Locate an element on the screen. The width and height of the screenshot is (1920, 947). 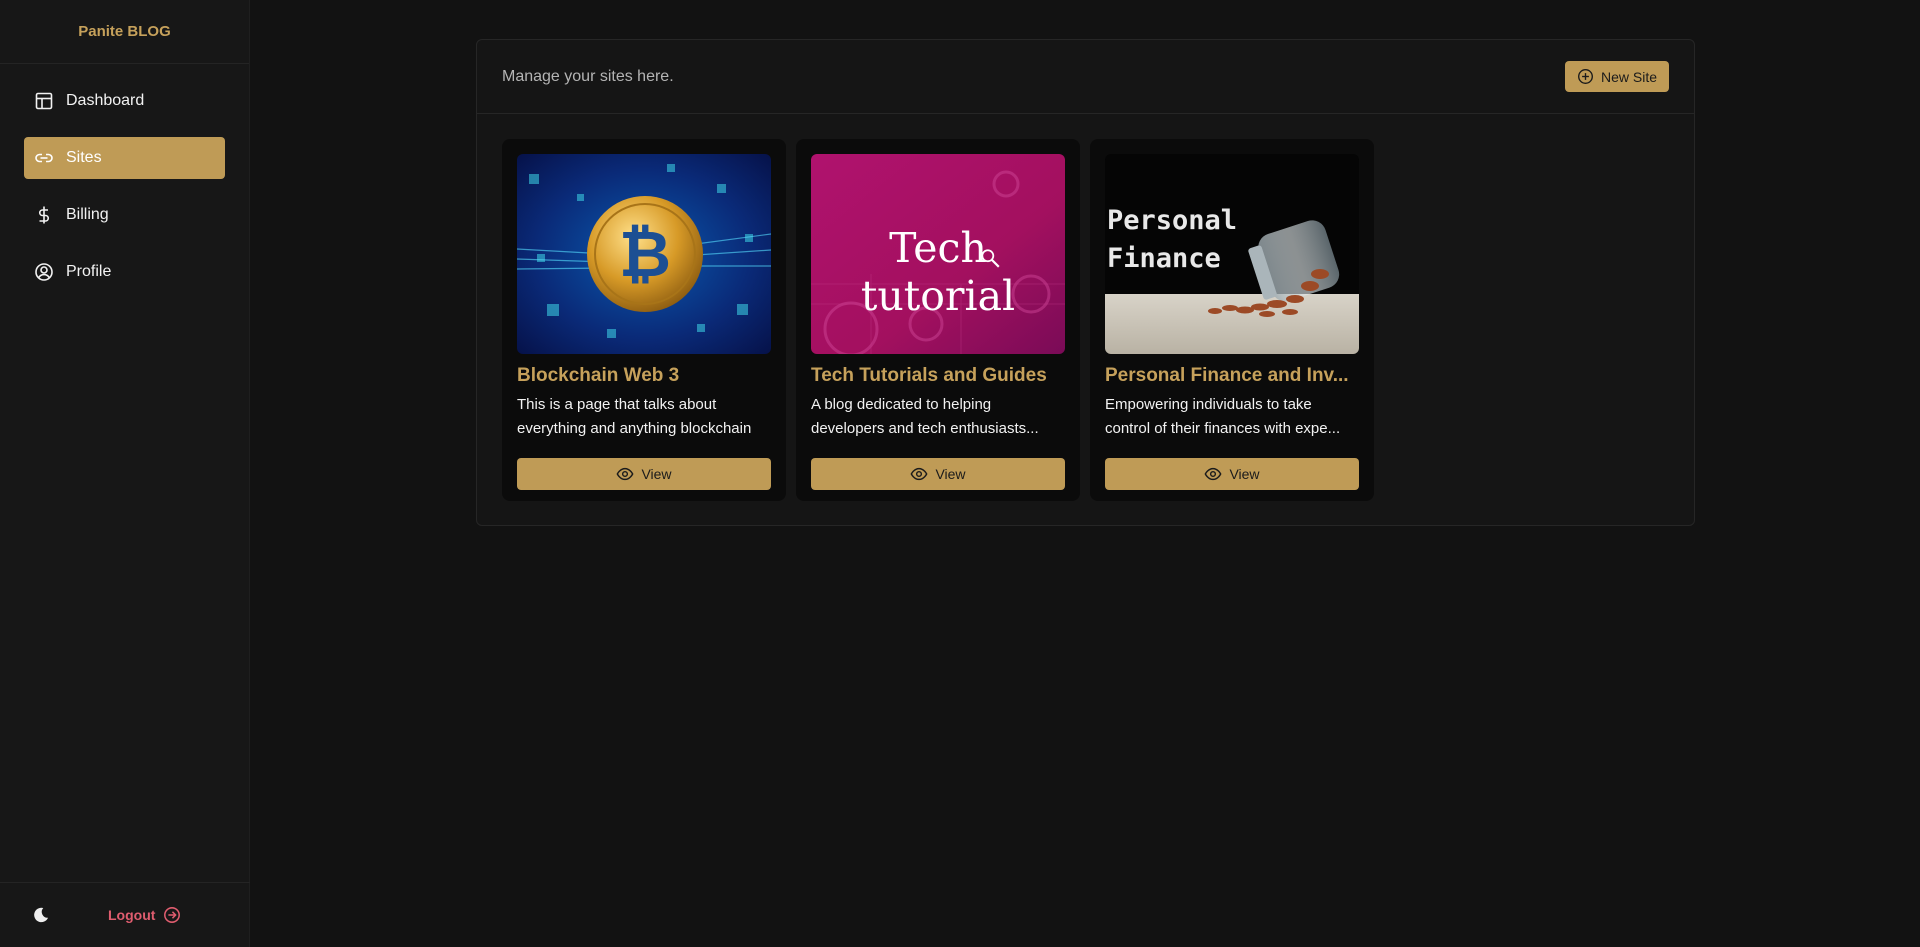
sidebar-item-label: Profile is located at coordinates (89, 271).